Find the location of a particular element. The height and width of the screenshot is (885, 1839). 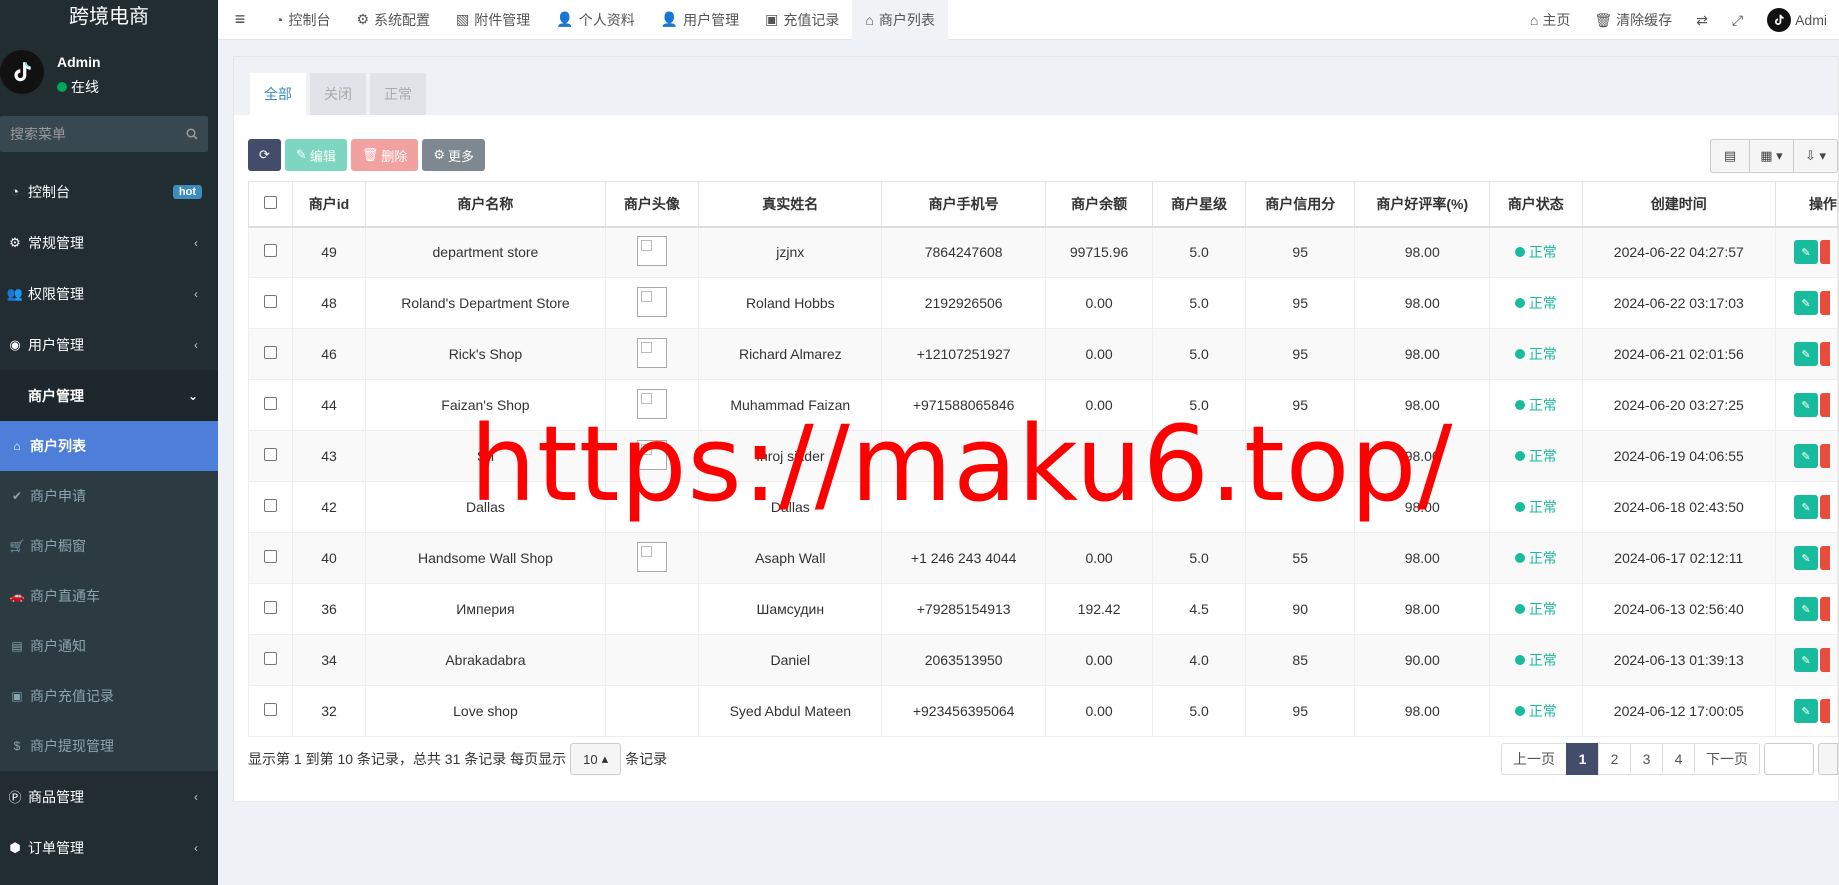

sidebar-item-orders: ⬢ 订单管理 ‹ is located at coordinates (109, 847).